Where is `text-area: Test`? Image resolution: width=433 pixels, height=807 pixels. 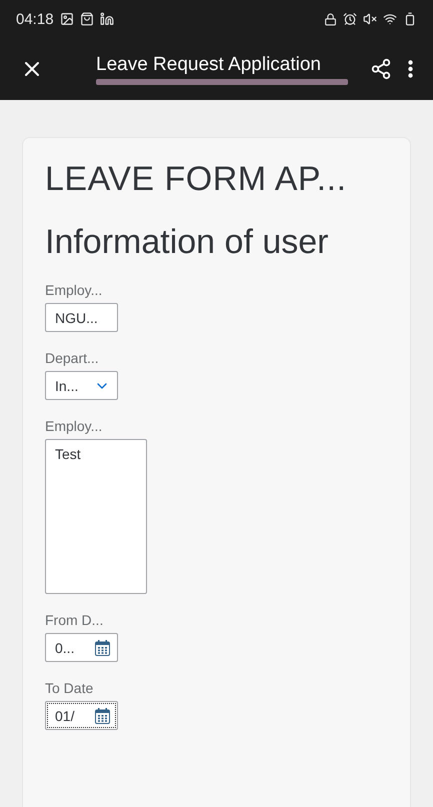
text-area: Test is located at coordinates (96, 516).